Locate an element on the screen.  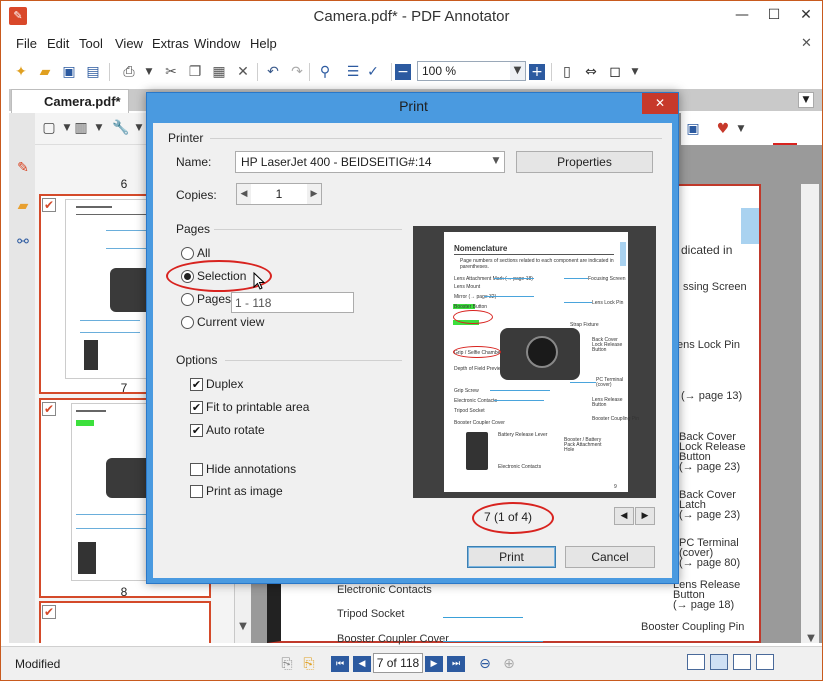
history-forward-icon: ⎘ is located at coordinates (309, 664).